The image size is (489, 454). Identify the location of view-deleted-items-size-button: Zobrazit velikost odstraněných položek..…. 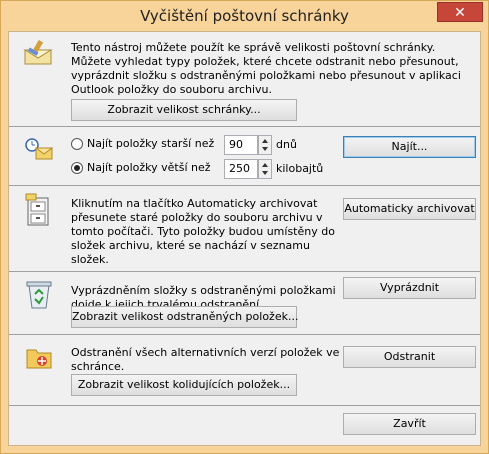
(184, 317).